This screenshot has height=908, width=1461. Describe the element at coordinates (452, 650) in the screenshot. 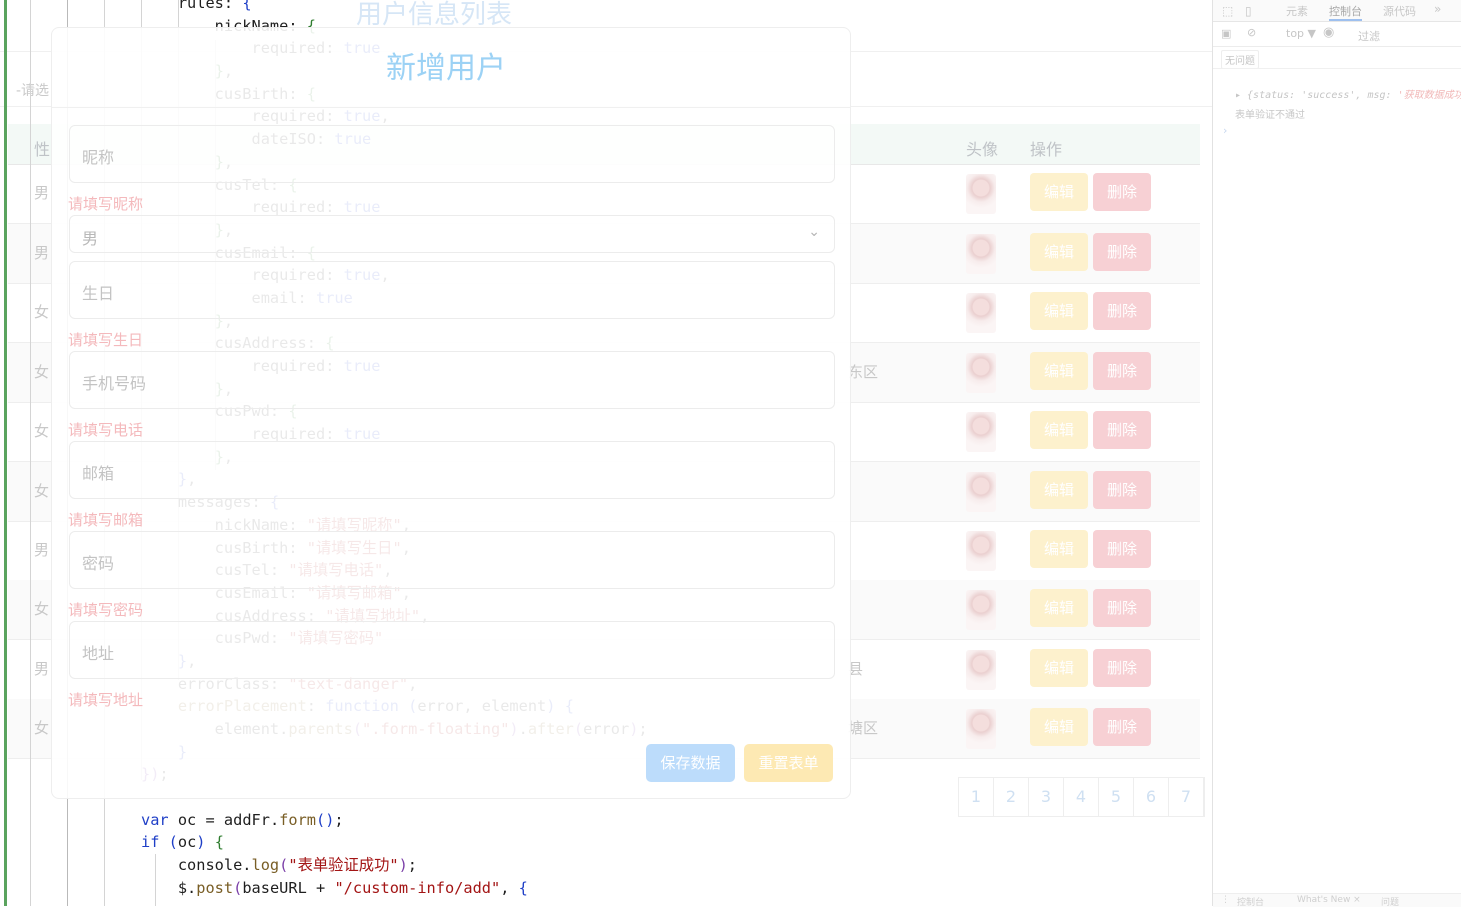

I see `address-field: 地址` at that location.